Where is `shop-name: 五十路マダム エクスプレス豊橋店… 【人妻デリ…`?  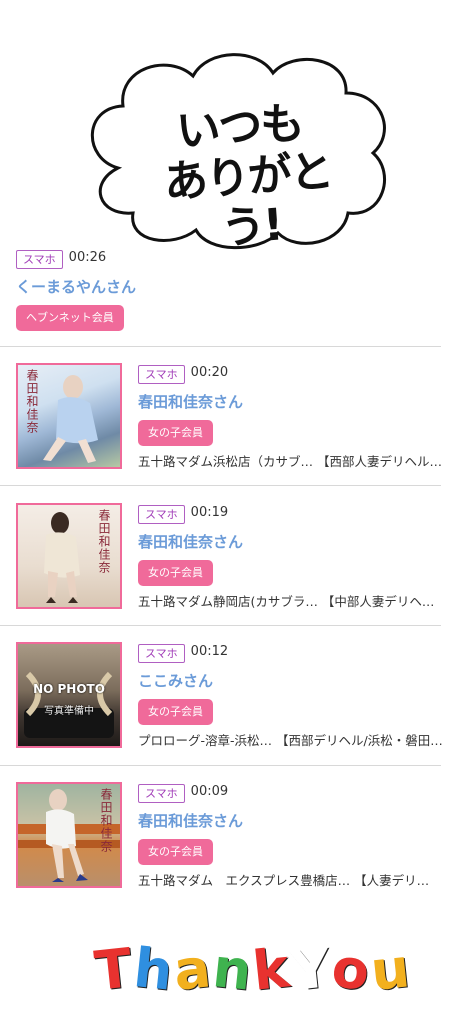 shop-name: 五十路マダム エクスプレス豊橋店… 【人妻デリ… is located at coordinates (290, 881).